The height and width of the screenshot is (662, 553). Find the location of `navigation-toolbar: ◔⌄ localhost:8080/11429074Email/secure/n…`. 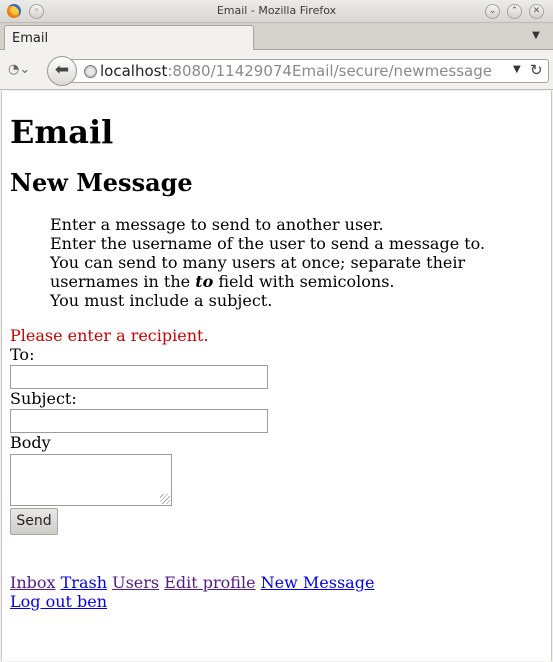

navigation-toolbar: ◔⌄ localhost:8080/11429074Email/secure/n… is located at coordinates (276, 70).